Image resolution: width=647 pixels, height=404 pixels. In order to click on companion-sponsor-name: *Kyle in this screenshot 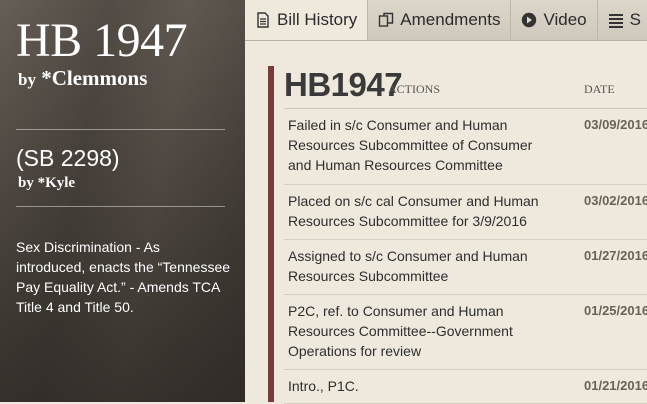, I will do `click(57, 183)`.